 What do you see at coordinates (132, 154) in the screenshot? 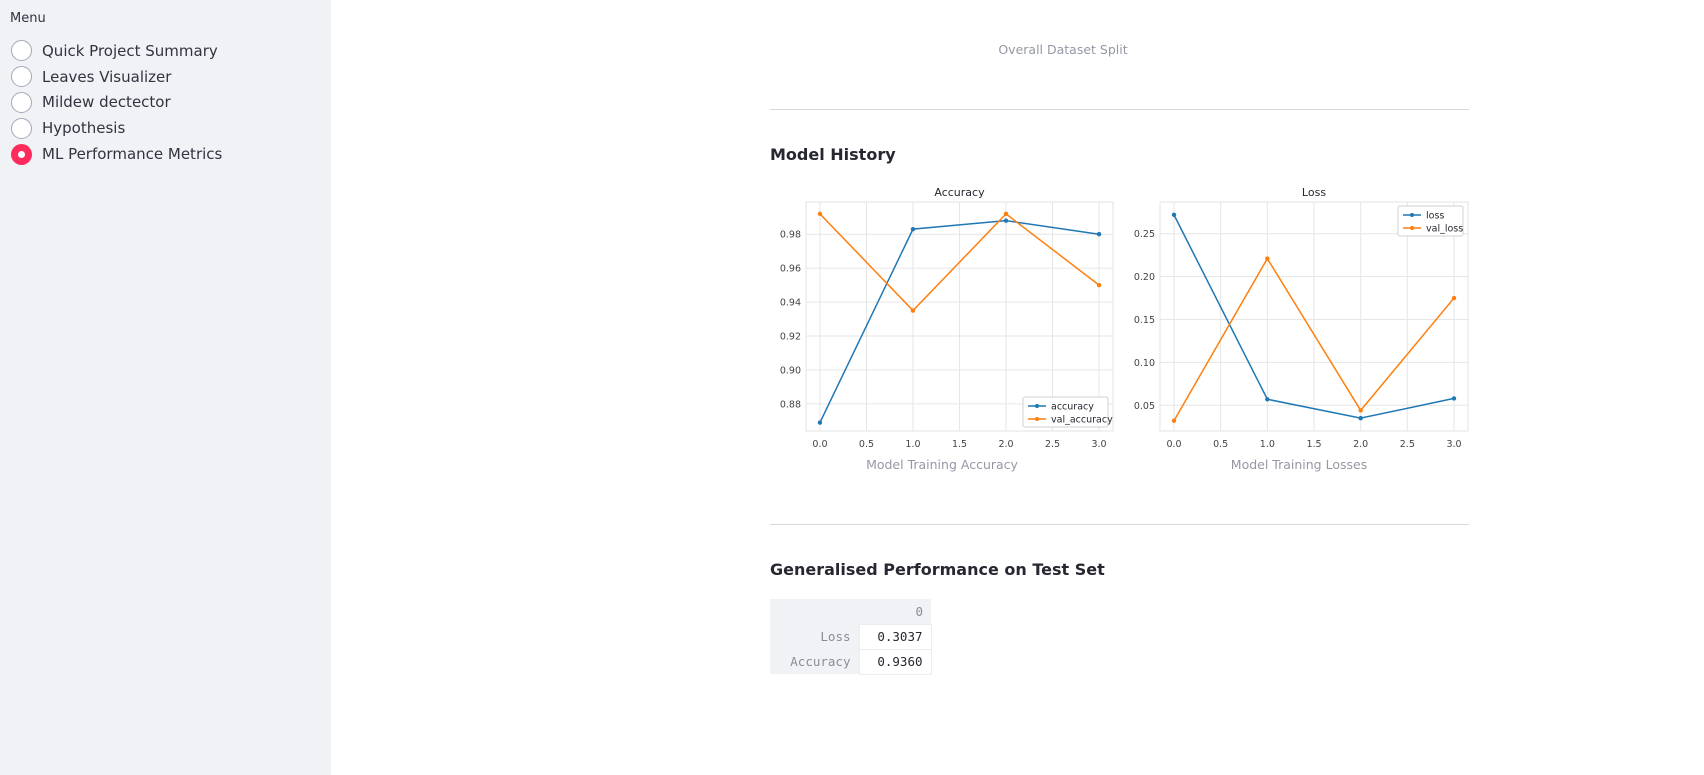
I see `menu-item-label: ML Performance Metrics` at bounding box center [132, 154].